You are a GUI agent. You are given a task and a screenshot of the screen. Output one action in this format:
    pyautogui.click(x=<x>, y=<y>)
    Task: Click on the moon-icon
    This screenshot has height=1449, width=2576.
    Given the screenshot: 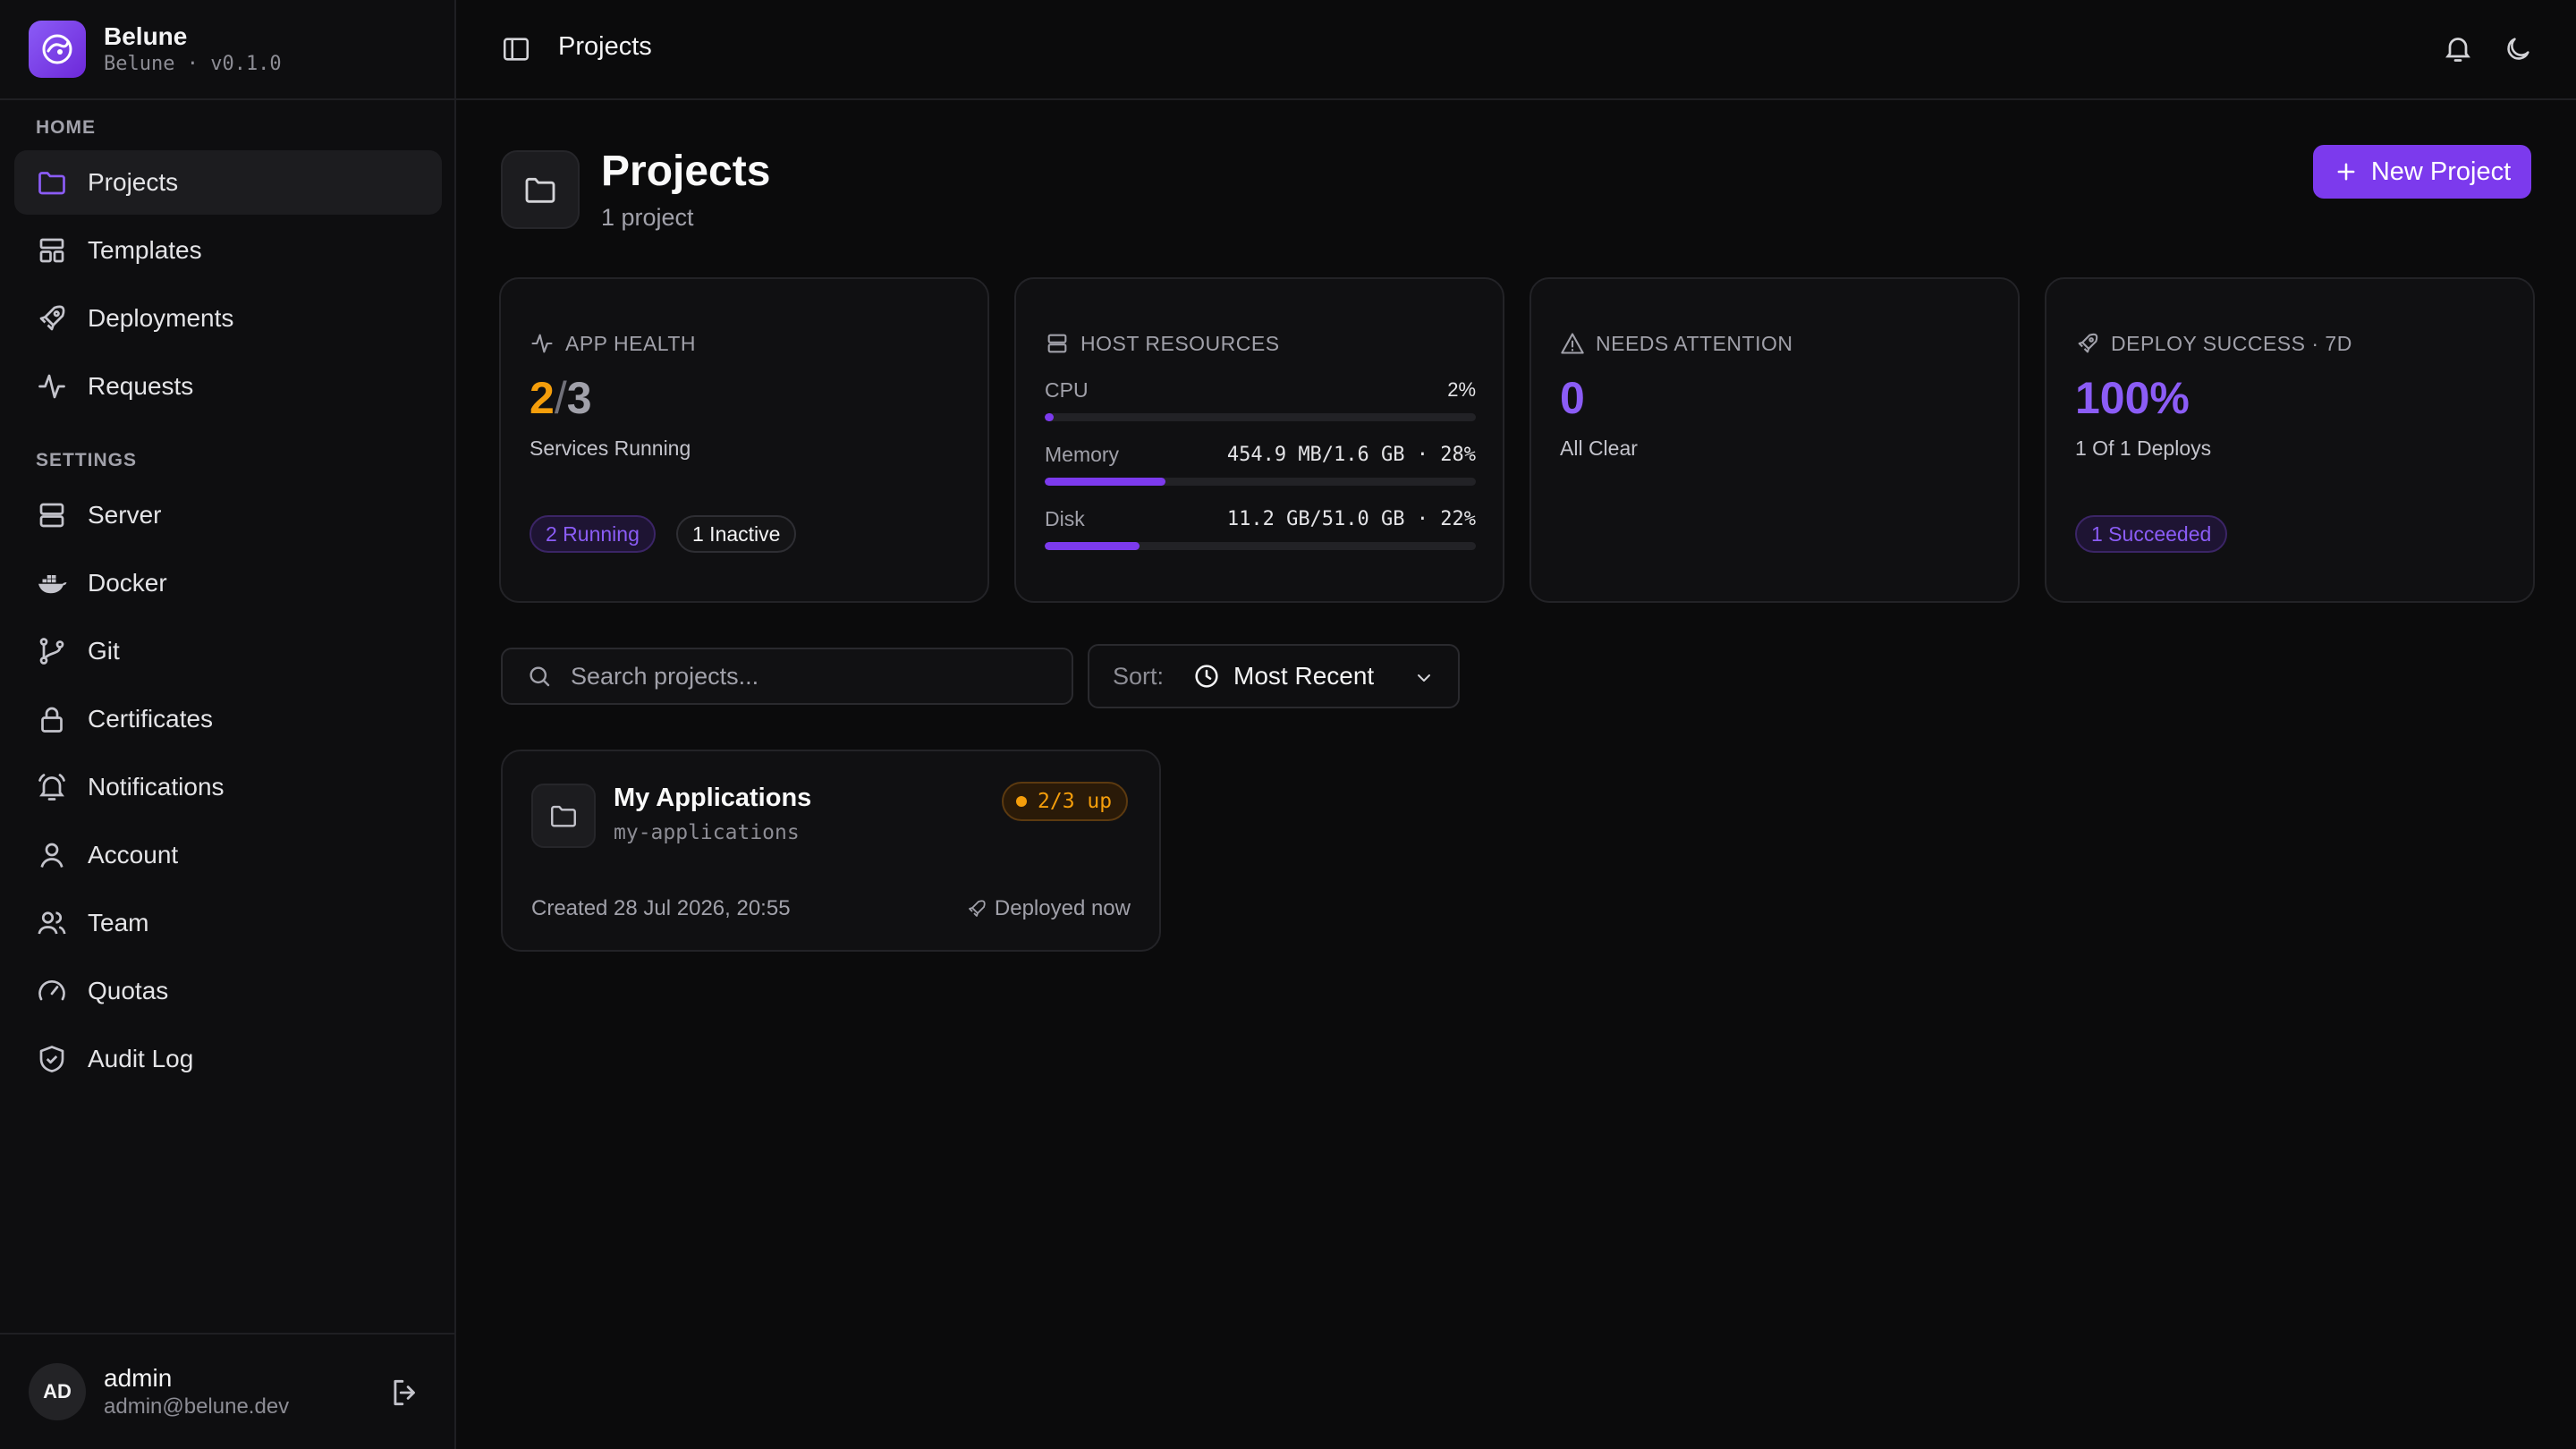 What is the action you would take?
    pyautogui.click(x=2518, y=49)
    